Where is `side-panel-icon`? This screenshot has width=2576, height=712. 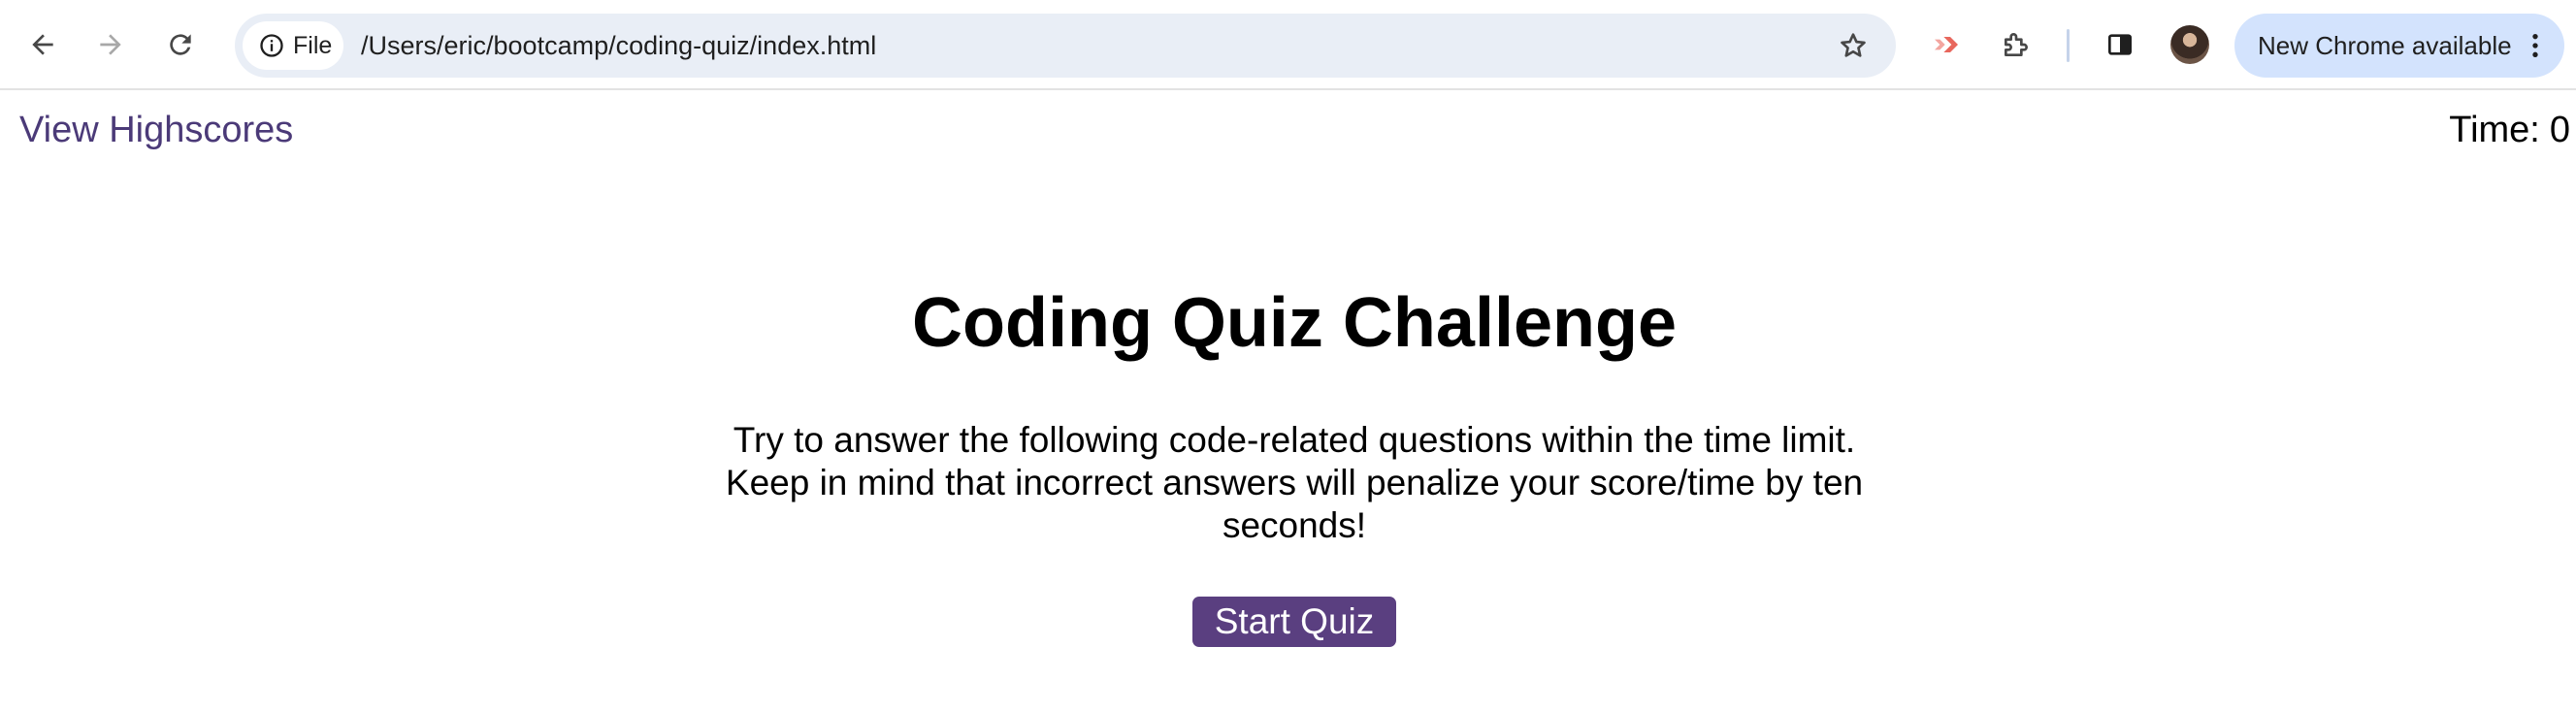 side-panel-icon is located at coordinates (2120, 44).